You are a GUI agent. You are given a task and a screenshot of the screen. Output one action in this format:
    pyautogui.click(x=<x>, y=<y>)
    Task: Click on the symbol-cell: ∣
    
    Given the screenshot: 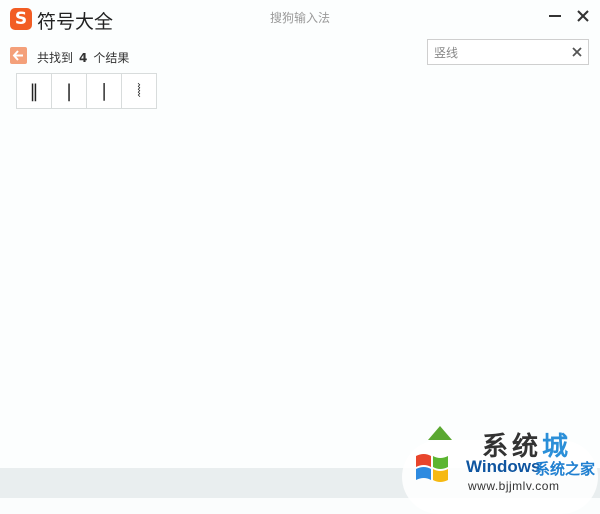 What is the action you would take?
    pyautogui.click(x=104, y=91)
    